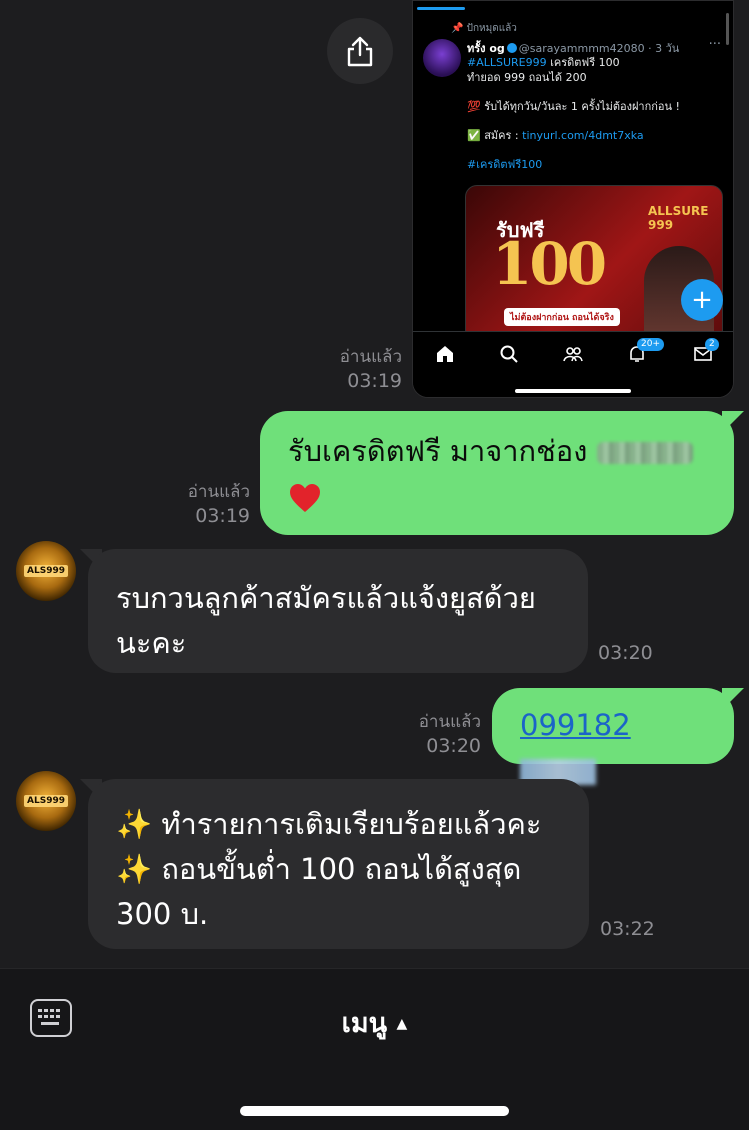 The height and width of the screenshot is (1130, 749). Describe the element at coordinates (714, 44) in the screenshot. I see `more-icon: ···` at that location.